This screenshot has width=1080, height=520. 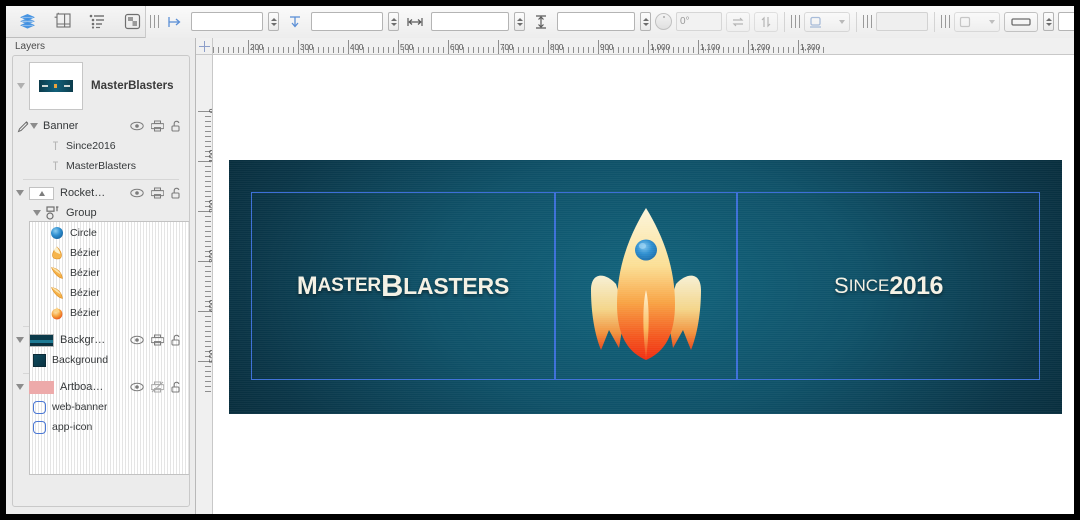 What do you see at coordinates (101, 166) in the screenshot?
I see `layer-row-masterblasters: MasterBlasters` at bounding box center [101, 166].